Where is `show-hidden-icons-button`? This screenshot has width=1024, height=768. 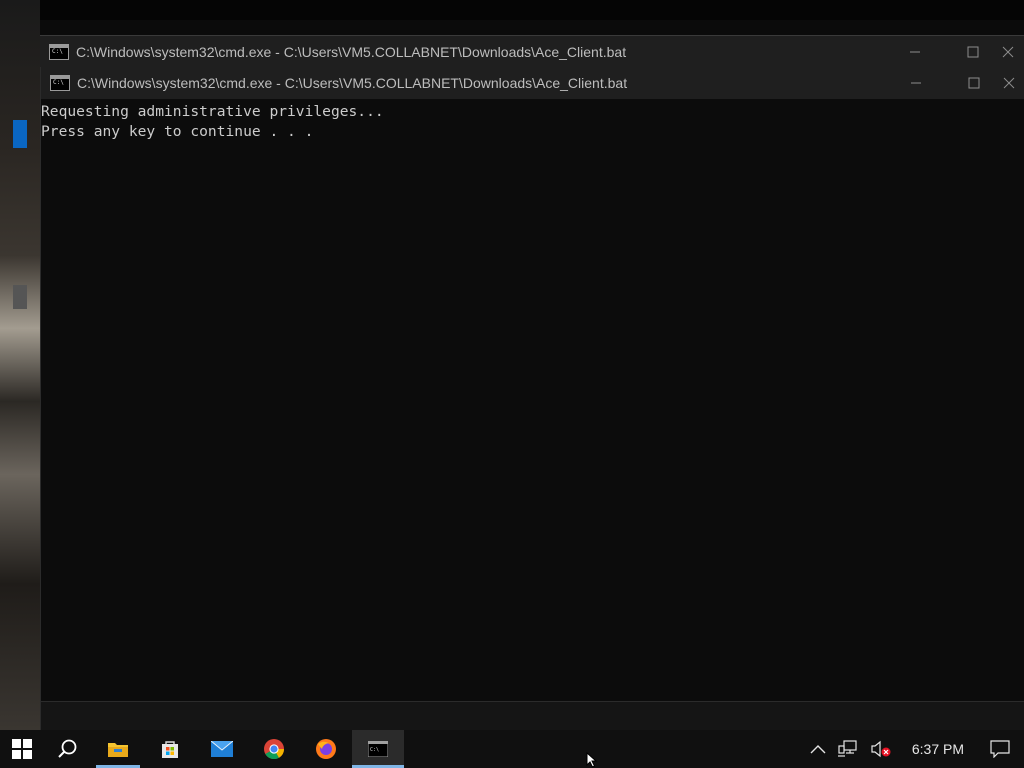 show-hidden-icons-button is located at coordinates (818, 749).